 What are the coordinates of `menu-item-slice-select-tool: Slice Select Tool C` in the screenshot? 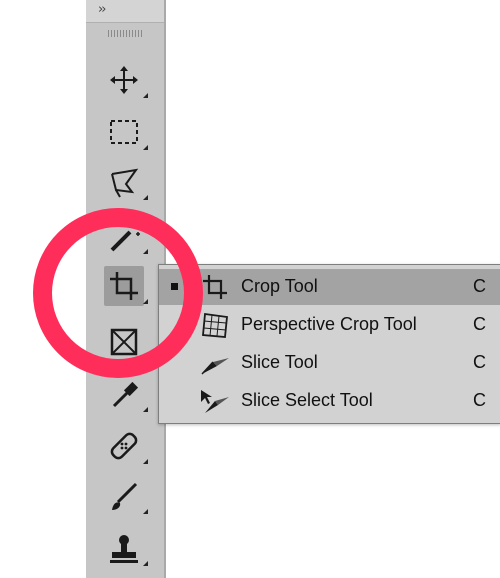 It's located at (329, 401).